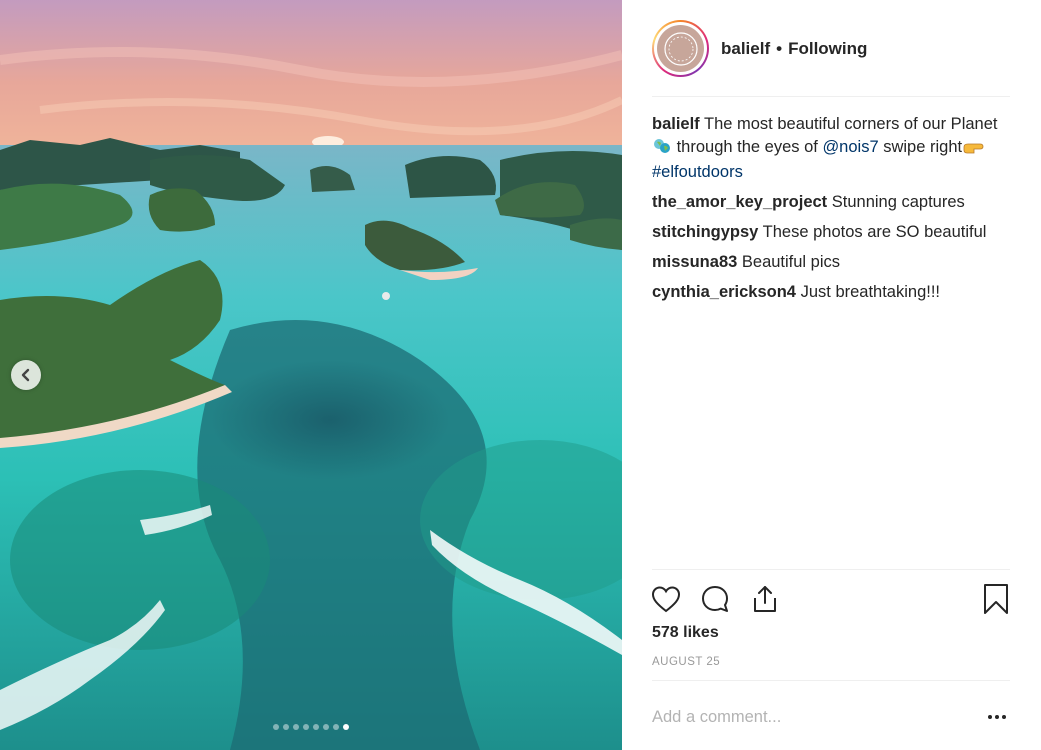  Describe the element at coordinates (920, 146) in the screenshot. I see `caption-text-3: swipe right` at that location.